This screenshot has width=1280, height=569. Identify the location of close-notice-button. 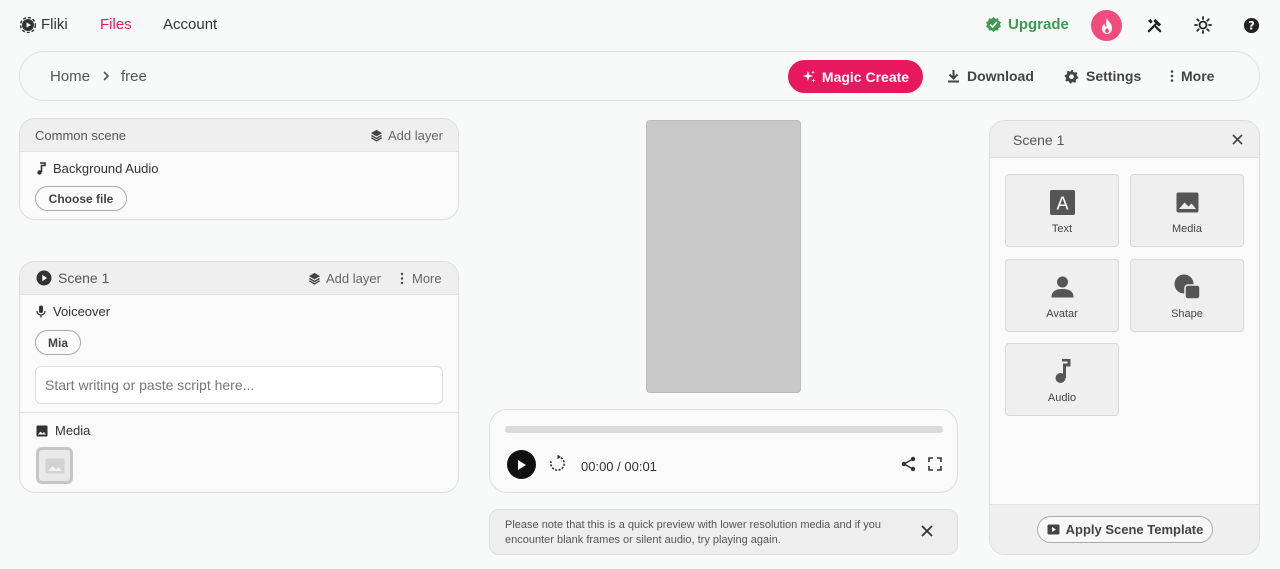
(927, 531).